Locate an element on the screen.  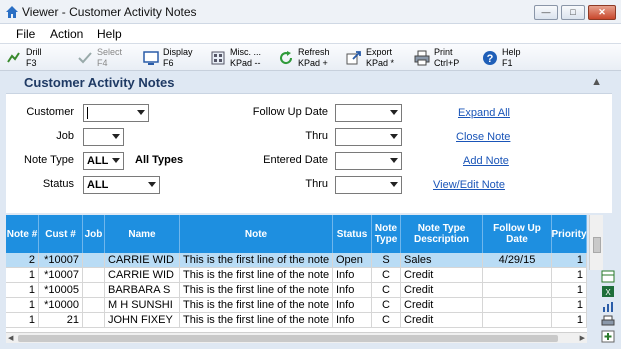
minimize-button: — is located at coordinates (546, 12).